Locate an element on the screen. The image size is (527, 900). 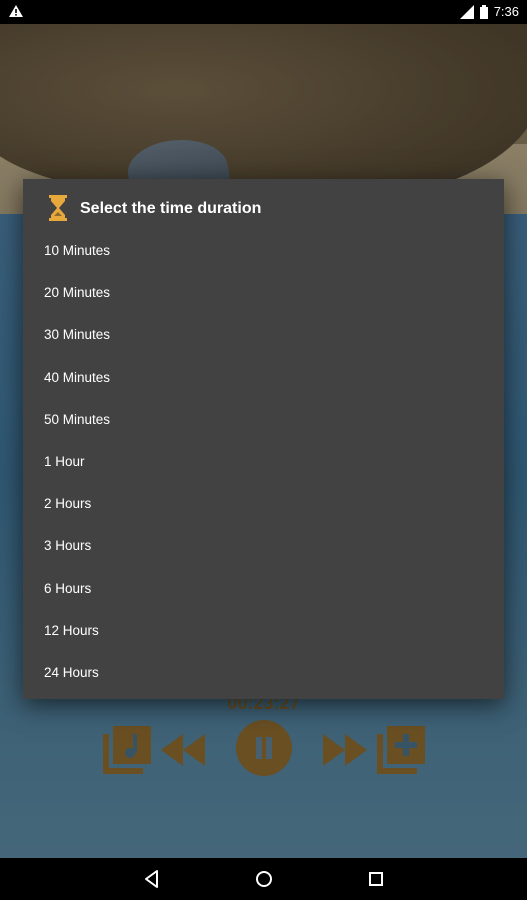
recent-apps-icon is located at coordinates (376, 879).